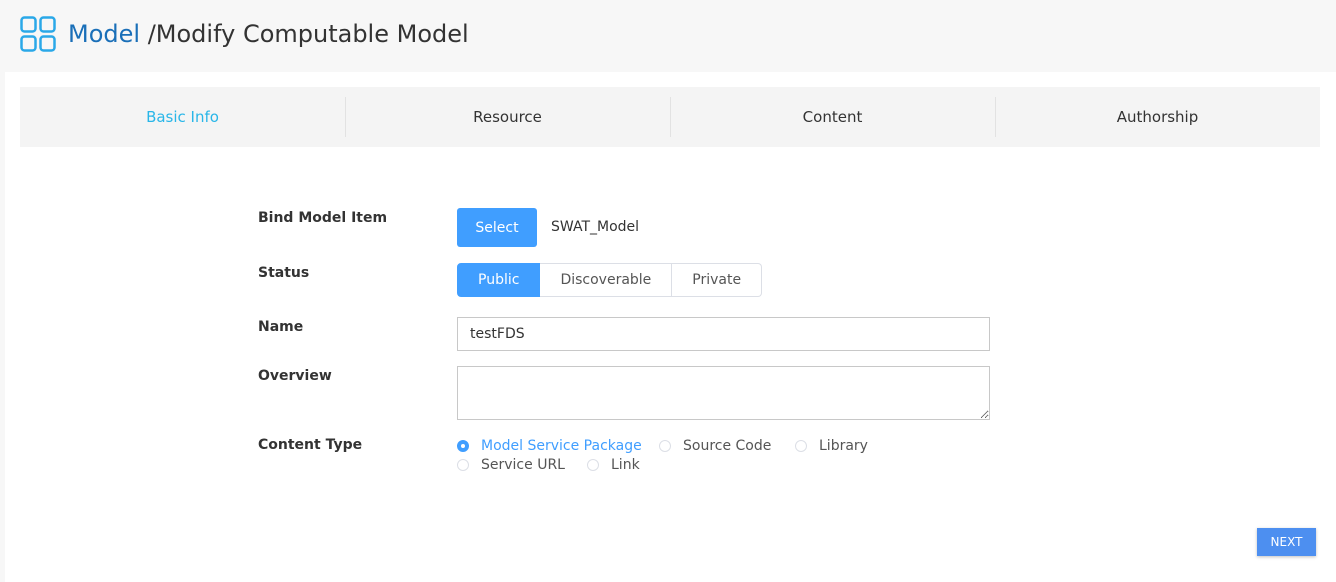 The image size is (1336, 582). What do you see at coordinates (310, 445) in the screenshot?
I see `content-type-label: Content Type` at bounding box center [310, 445].